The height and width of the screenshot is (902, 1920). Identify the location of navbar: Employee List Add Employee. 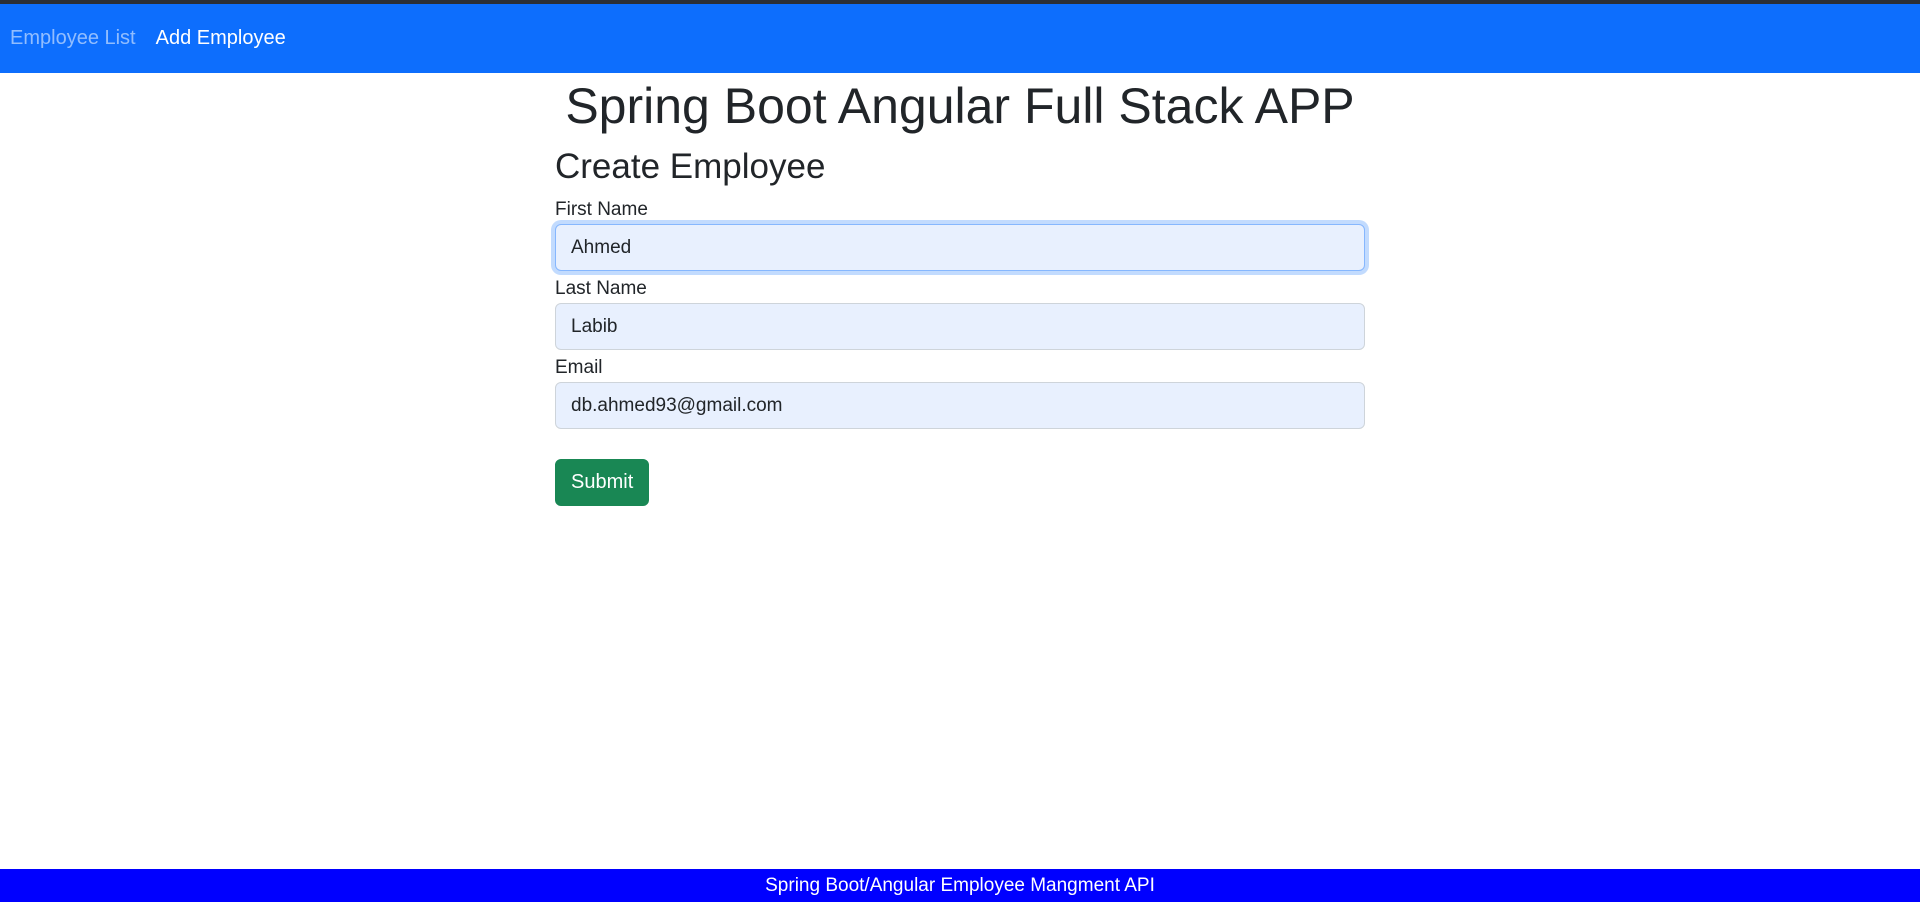
(960, 38).